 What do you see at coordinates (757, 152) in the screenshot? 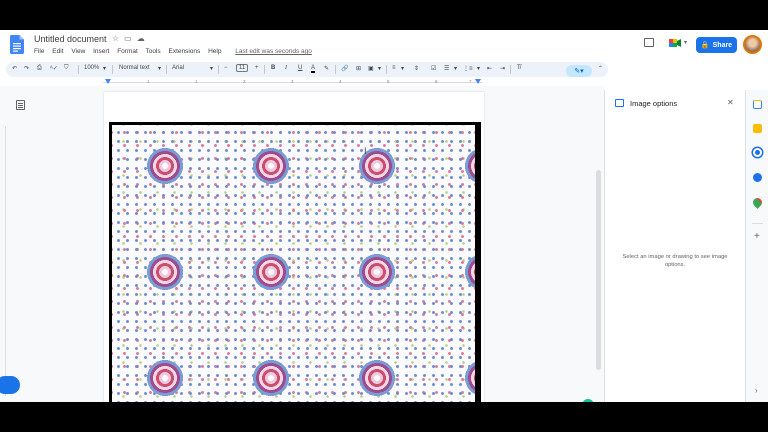
I see `tasks-icon` at bounding box center [757, 152].